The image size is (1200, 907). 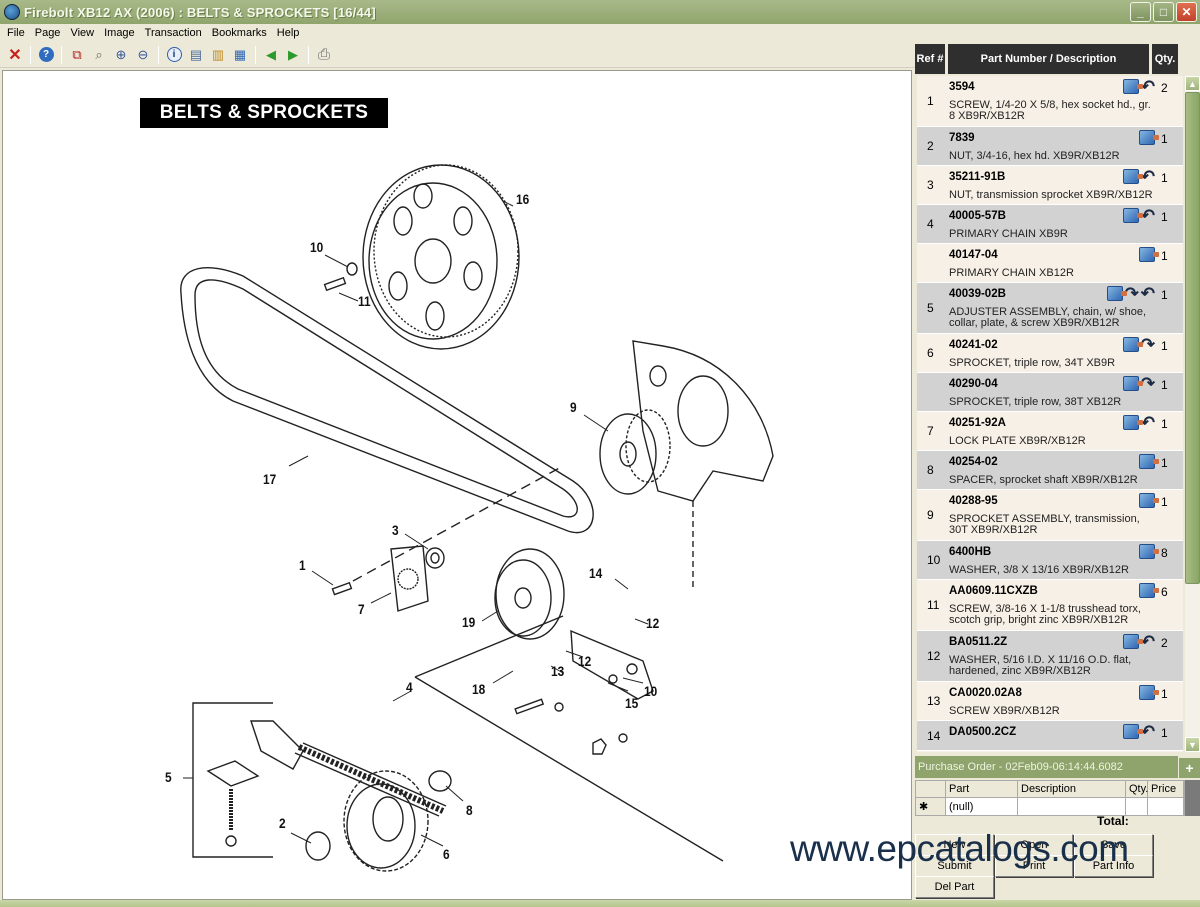 I want to click on callout-3: 3, so click(x=395, y=530).